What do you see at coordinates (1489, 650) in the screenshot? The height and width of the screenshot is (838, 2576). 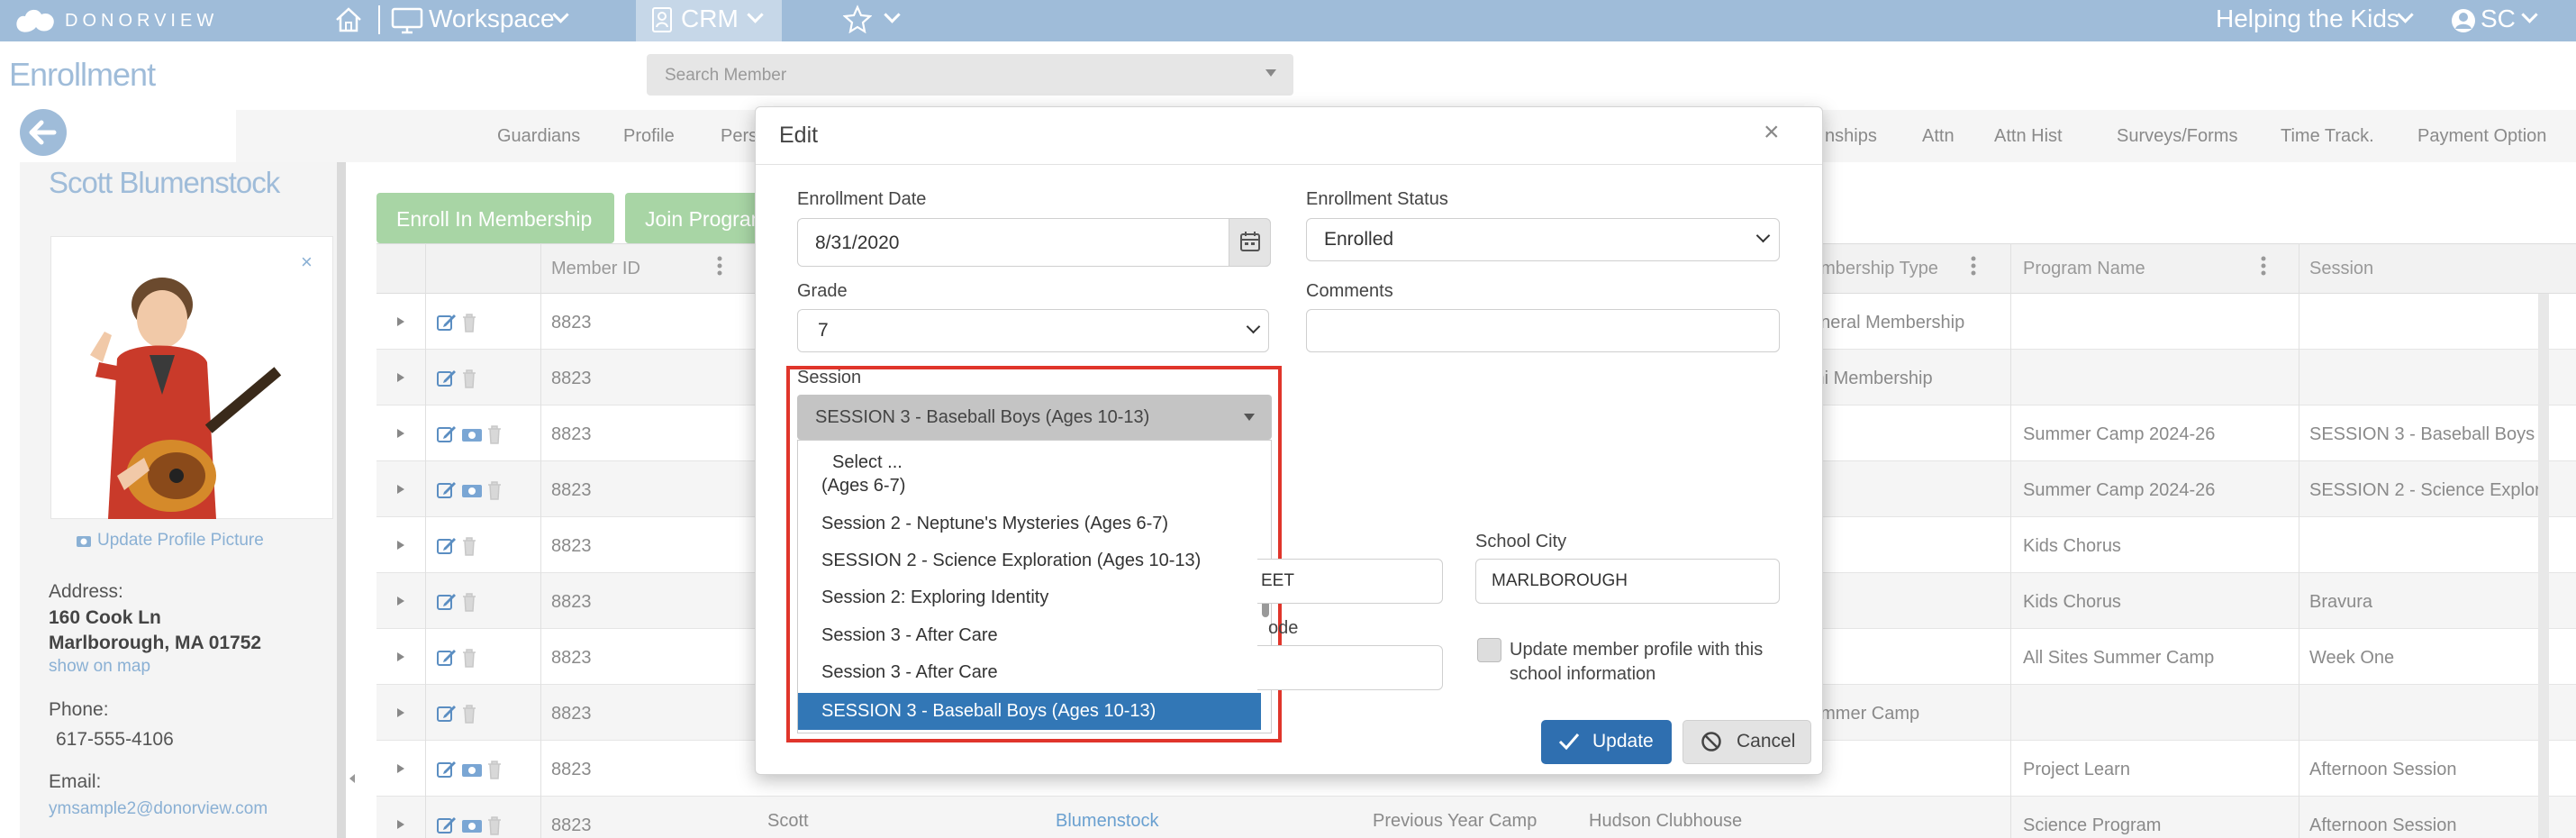 I see `update-profile-checkbox` at bounding box center [1489, 650].